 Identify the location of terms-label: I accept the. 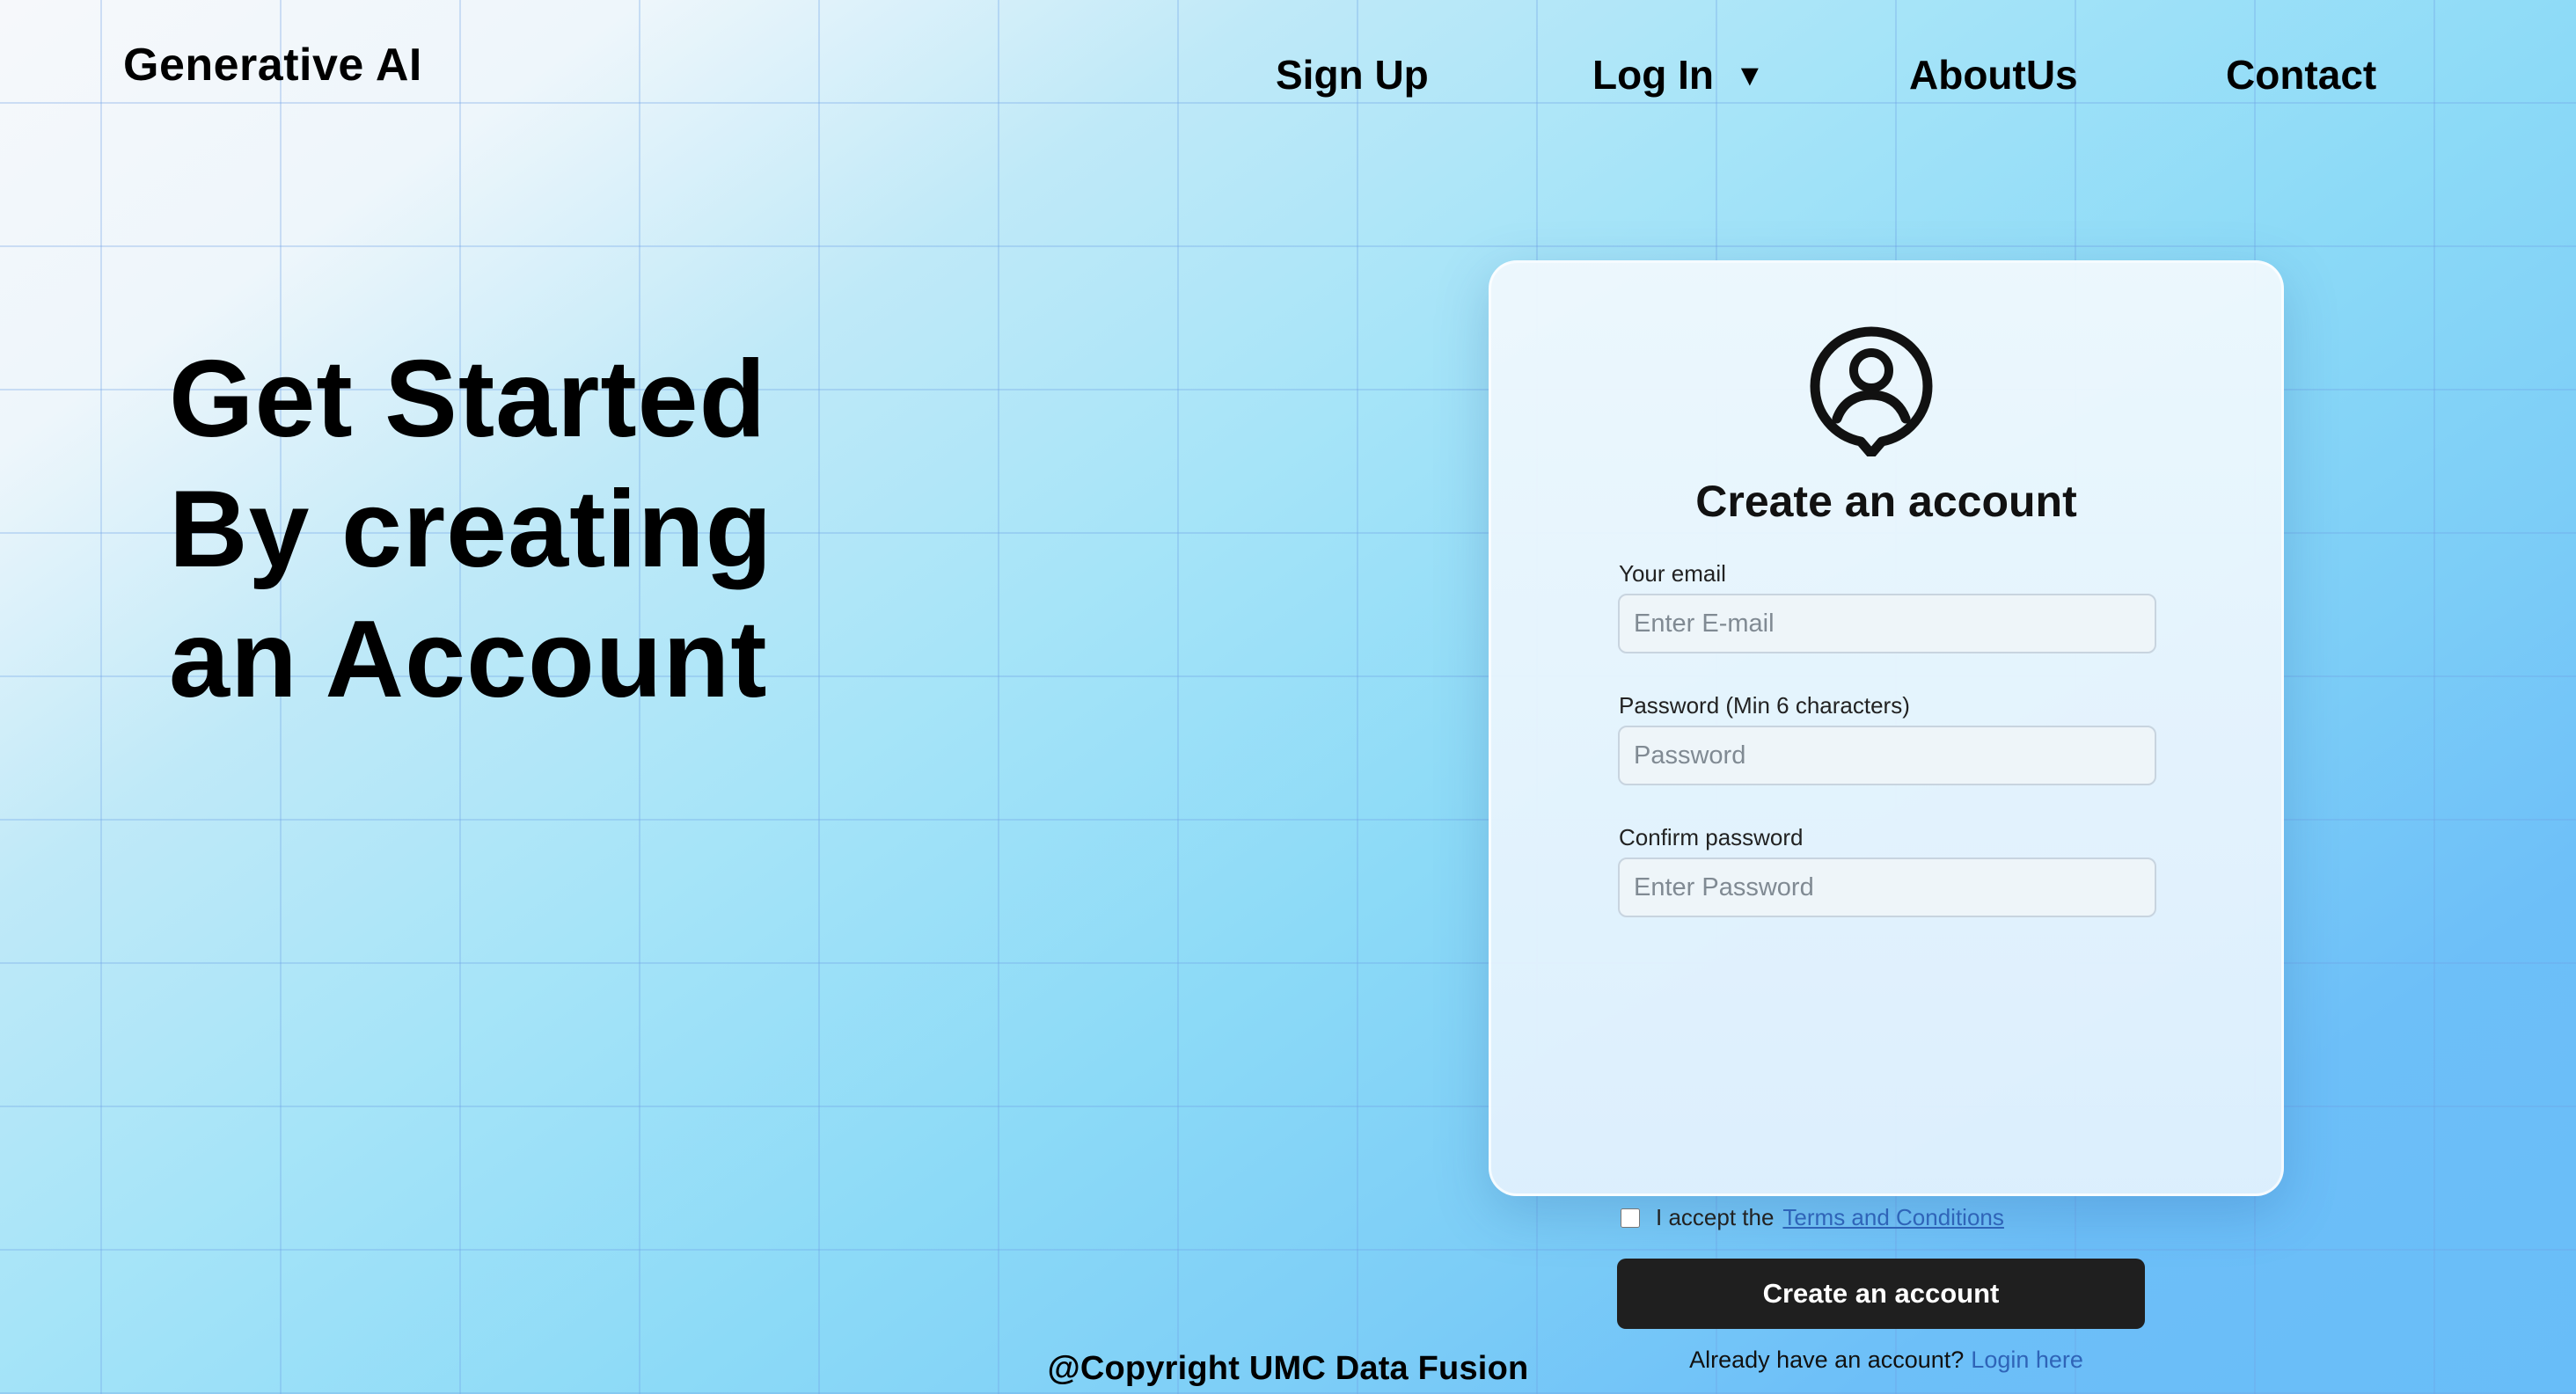
(1715, 1217).